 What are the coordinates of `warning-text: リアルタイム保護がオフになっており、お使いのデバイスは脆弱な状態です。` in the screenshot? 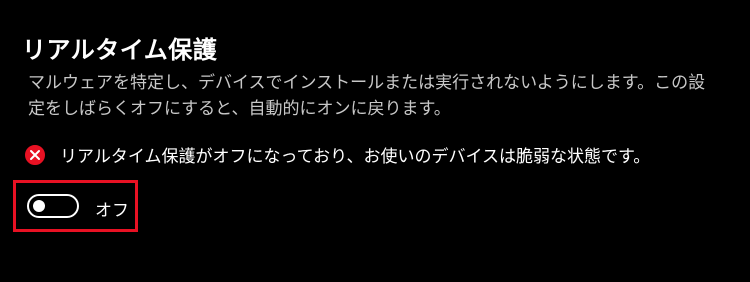 It's located at (355, 157).